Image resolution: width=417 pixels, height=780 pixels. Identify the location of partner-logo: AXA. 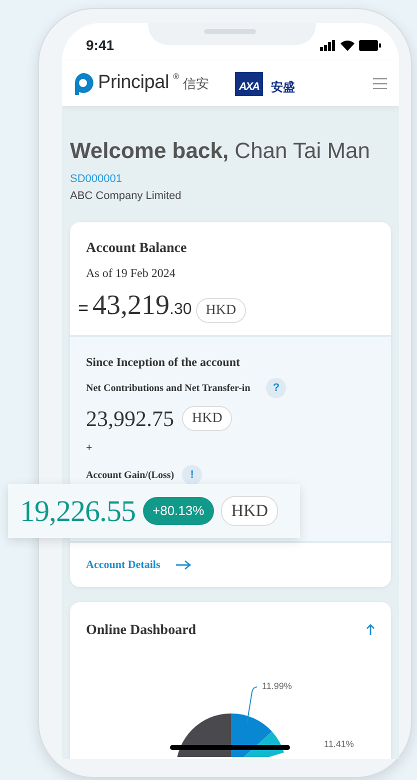
(248, 84).